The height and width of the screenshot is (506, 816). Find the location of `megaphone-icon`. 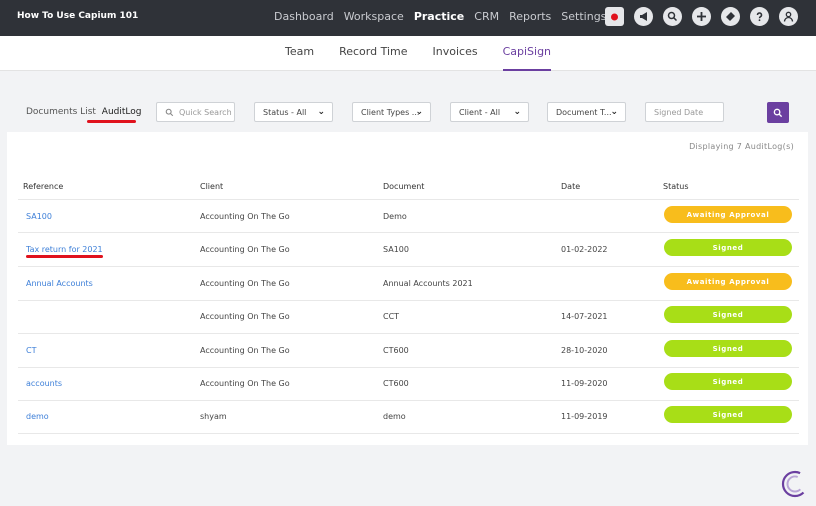

megaphone-icon is located at coordinates (643, 16).